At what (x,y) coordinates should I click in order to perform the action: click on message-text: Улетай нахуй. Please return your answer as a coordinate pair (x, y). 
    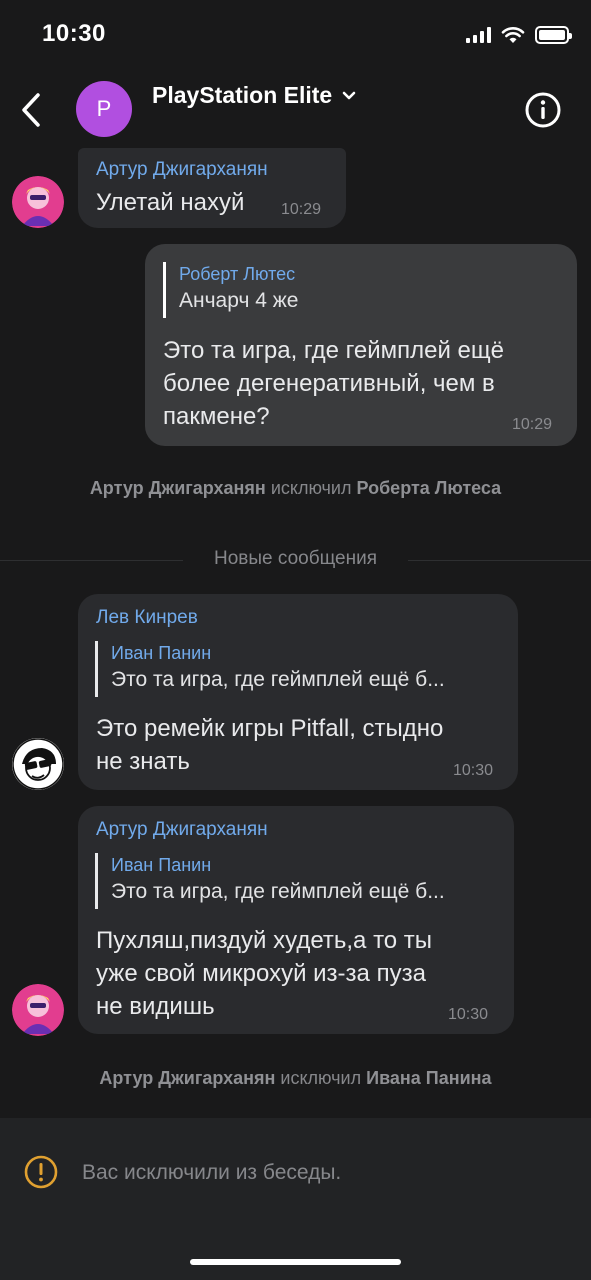
    Looking at the image, I should click on (170, 202).